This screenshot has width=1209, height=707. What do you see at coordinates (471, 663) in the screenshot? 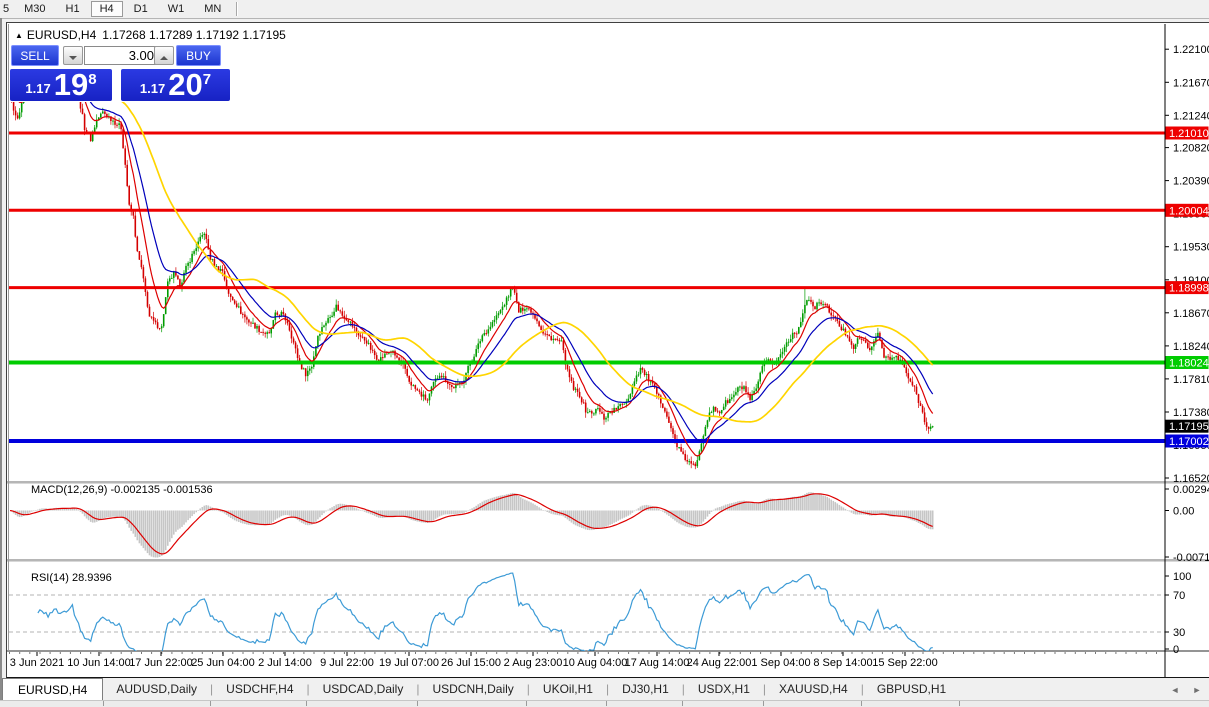
I see `time-axis-label: 26 Jul 15:00` at bounding box center [471, 663].